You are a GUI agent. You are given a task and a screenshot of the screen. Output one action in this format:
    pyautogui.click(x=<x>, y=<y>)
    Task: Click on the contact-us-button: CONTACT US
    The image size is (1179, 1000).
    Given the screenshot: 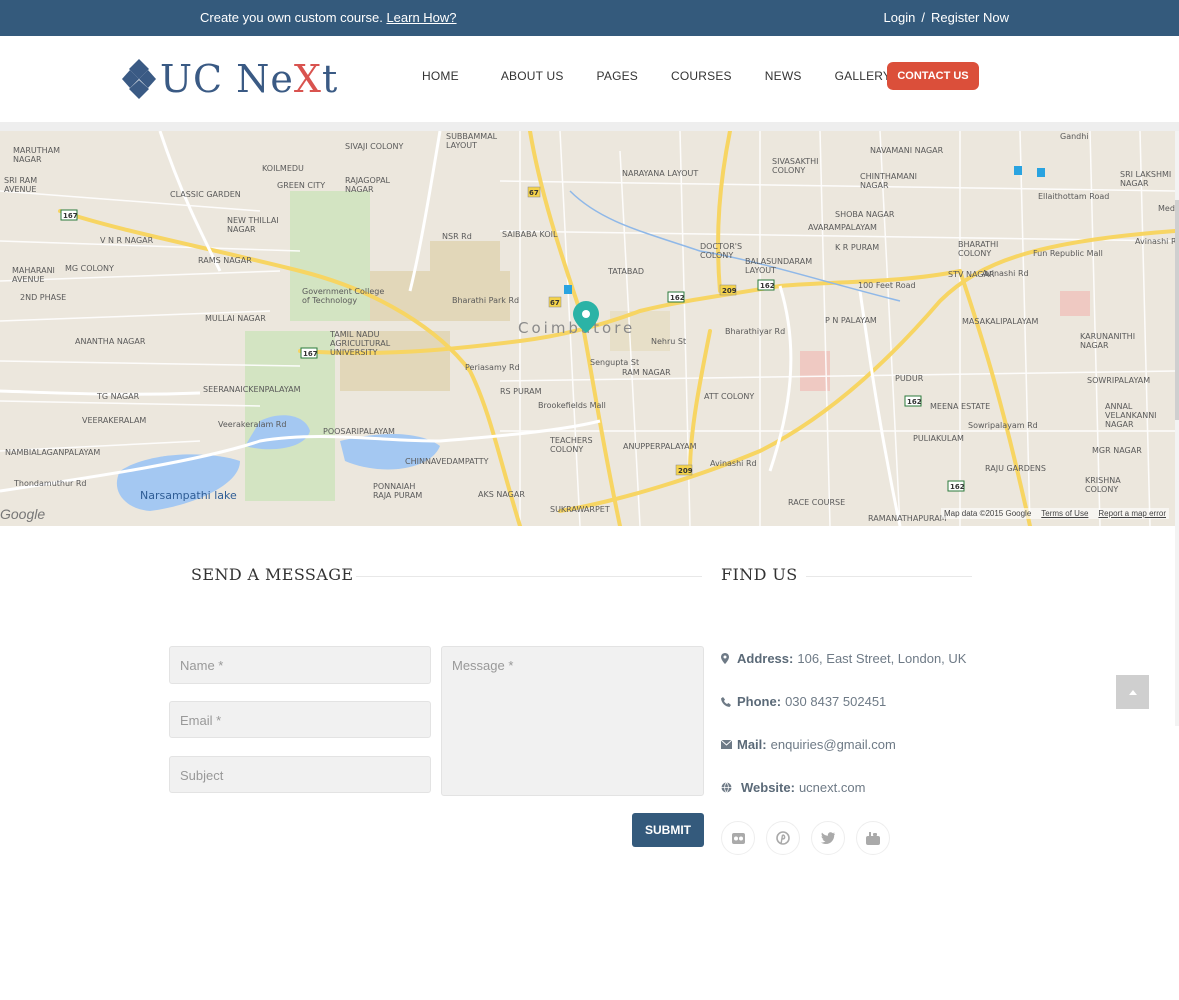 What is the action you would take?
    pyautogui.click(x=933, y=76)
    